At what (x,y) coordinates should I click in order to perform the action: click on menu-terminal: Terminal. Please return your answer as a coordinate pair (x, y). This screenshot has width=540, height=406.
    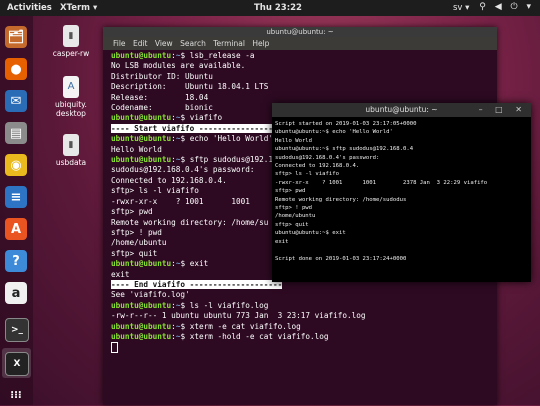
    Looking at the image, I should click on (229, 43).